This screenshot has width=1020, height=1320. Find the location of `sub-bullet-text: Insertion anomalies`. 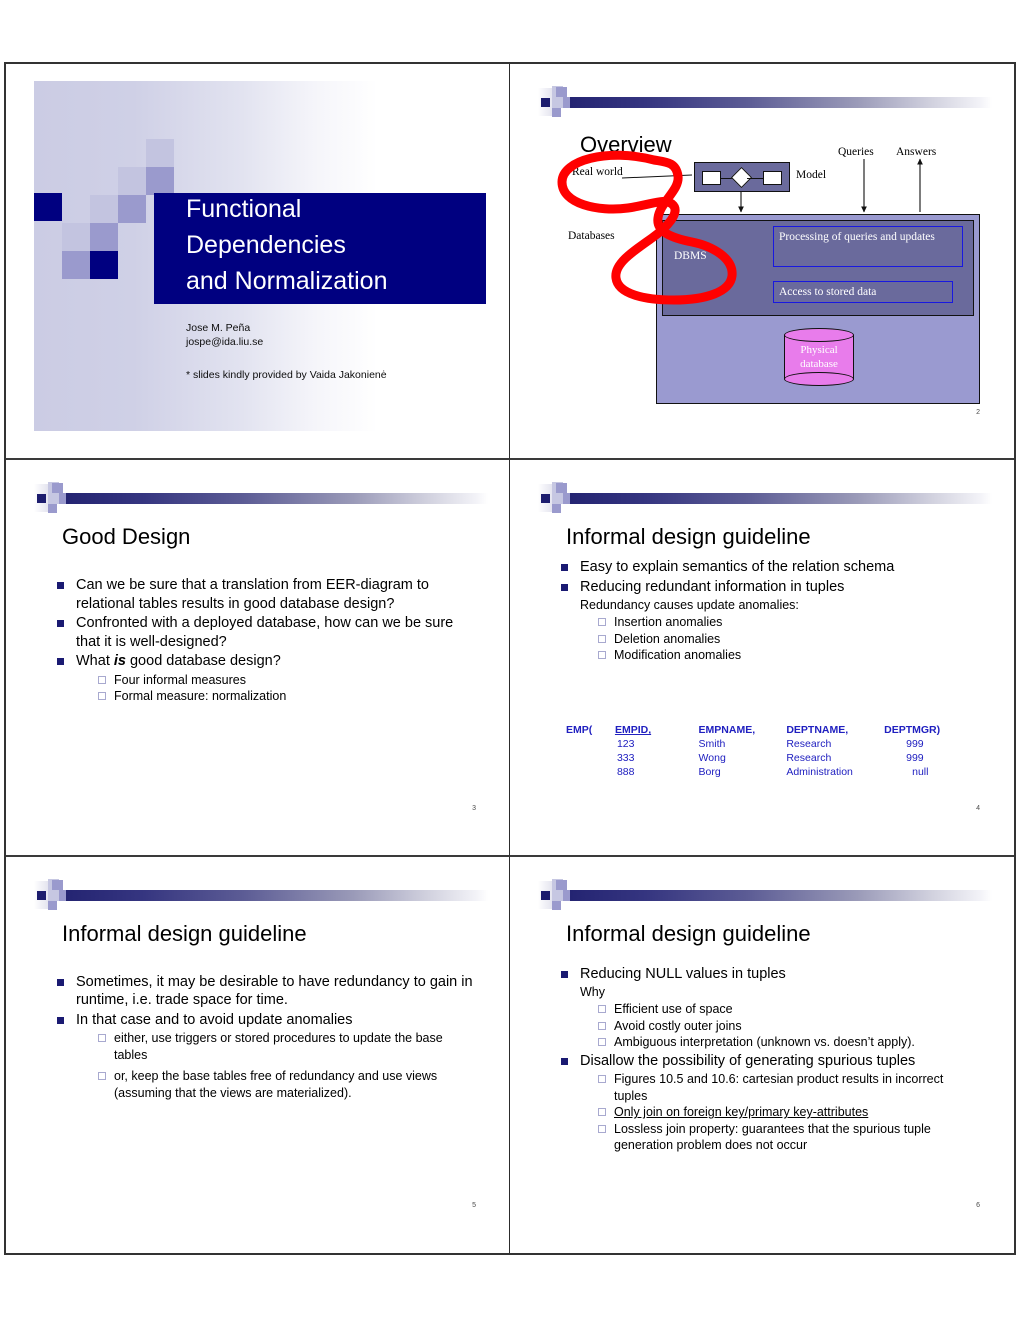

sub-bullet-text: Insertion anomalies is located at coordinates (668, 622).